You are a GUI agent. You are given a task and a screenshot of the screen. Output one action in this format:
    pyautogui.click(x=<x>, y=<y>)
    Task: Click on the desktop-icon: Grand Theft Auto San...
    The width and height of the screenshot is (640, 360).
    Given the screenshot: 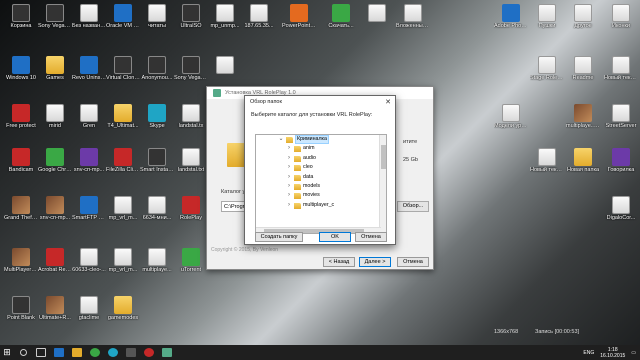 What is the action you would take?
    pyautogui.click(x=21, y=208)
    